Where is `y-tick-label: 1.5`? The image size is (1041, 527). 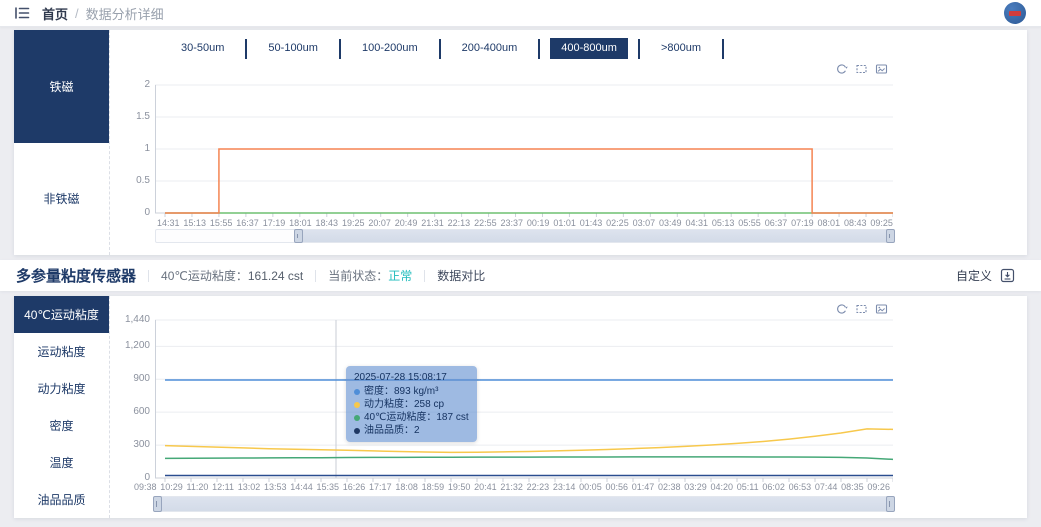
y-tick-label: 1.5 is located at coordinates (143, 116).